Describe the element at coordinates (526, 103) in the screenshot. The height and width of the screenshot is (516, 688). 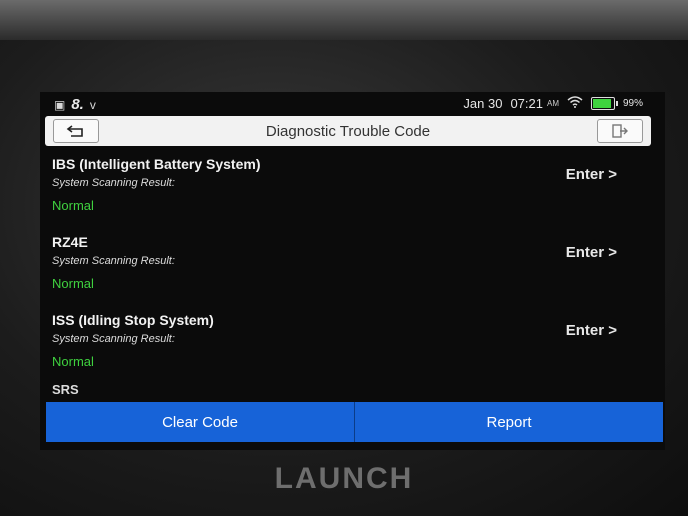
I see `status-time: 07:21` at that location.